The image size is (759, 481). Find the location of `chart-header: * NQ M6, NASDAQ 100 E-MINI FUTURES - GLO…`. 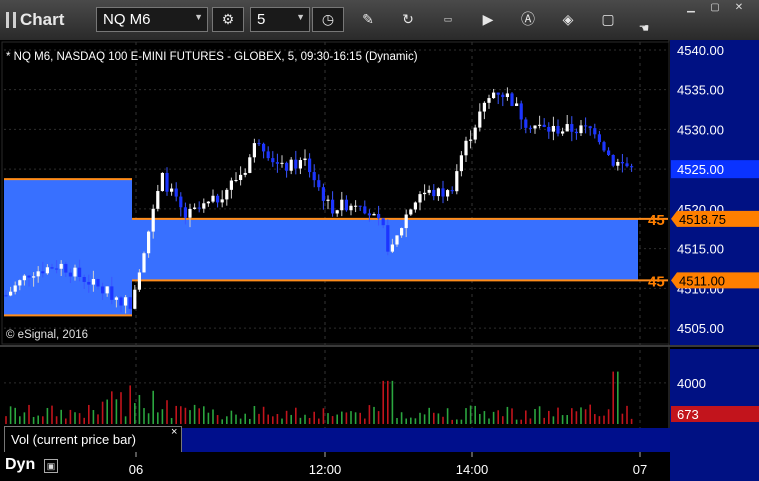

chart-header: * NQ M6, NASDAQ 100 E-MINI FUTURES - GLO… is located at coordinates (212, 57).